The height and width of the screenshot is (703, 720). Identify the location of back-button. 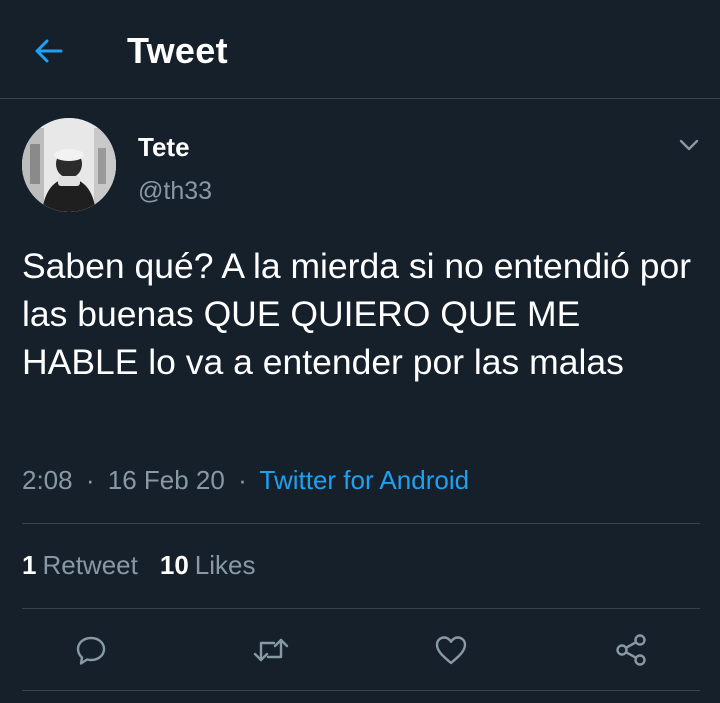
(49, 51).